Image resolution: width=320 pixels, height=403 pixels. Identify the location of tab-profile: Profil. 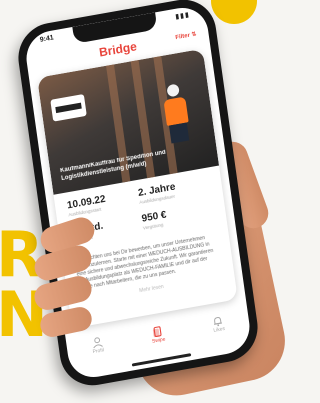
(98, 348).